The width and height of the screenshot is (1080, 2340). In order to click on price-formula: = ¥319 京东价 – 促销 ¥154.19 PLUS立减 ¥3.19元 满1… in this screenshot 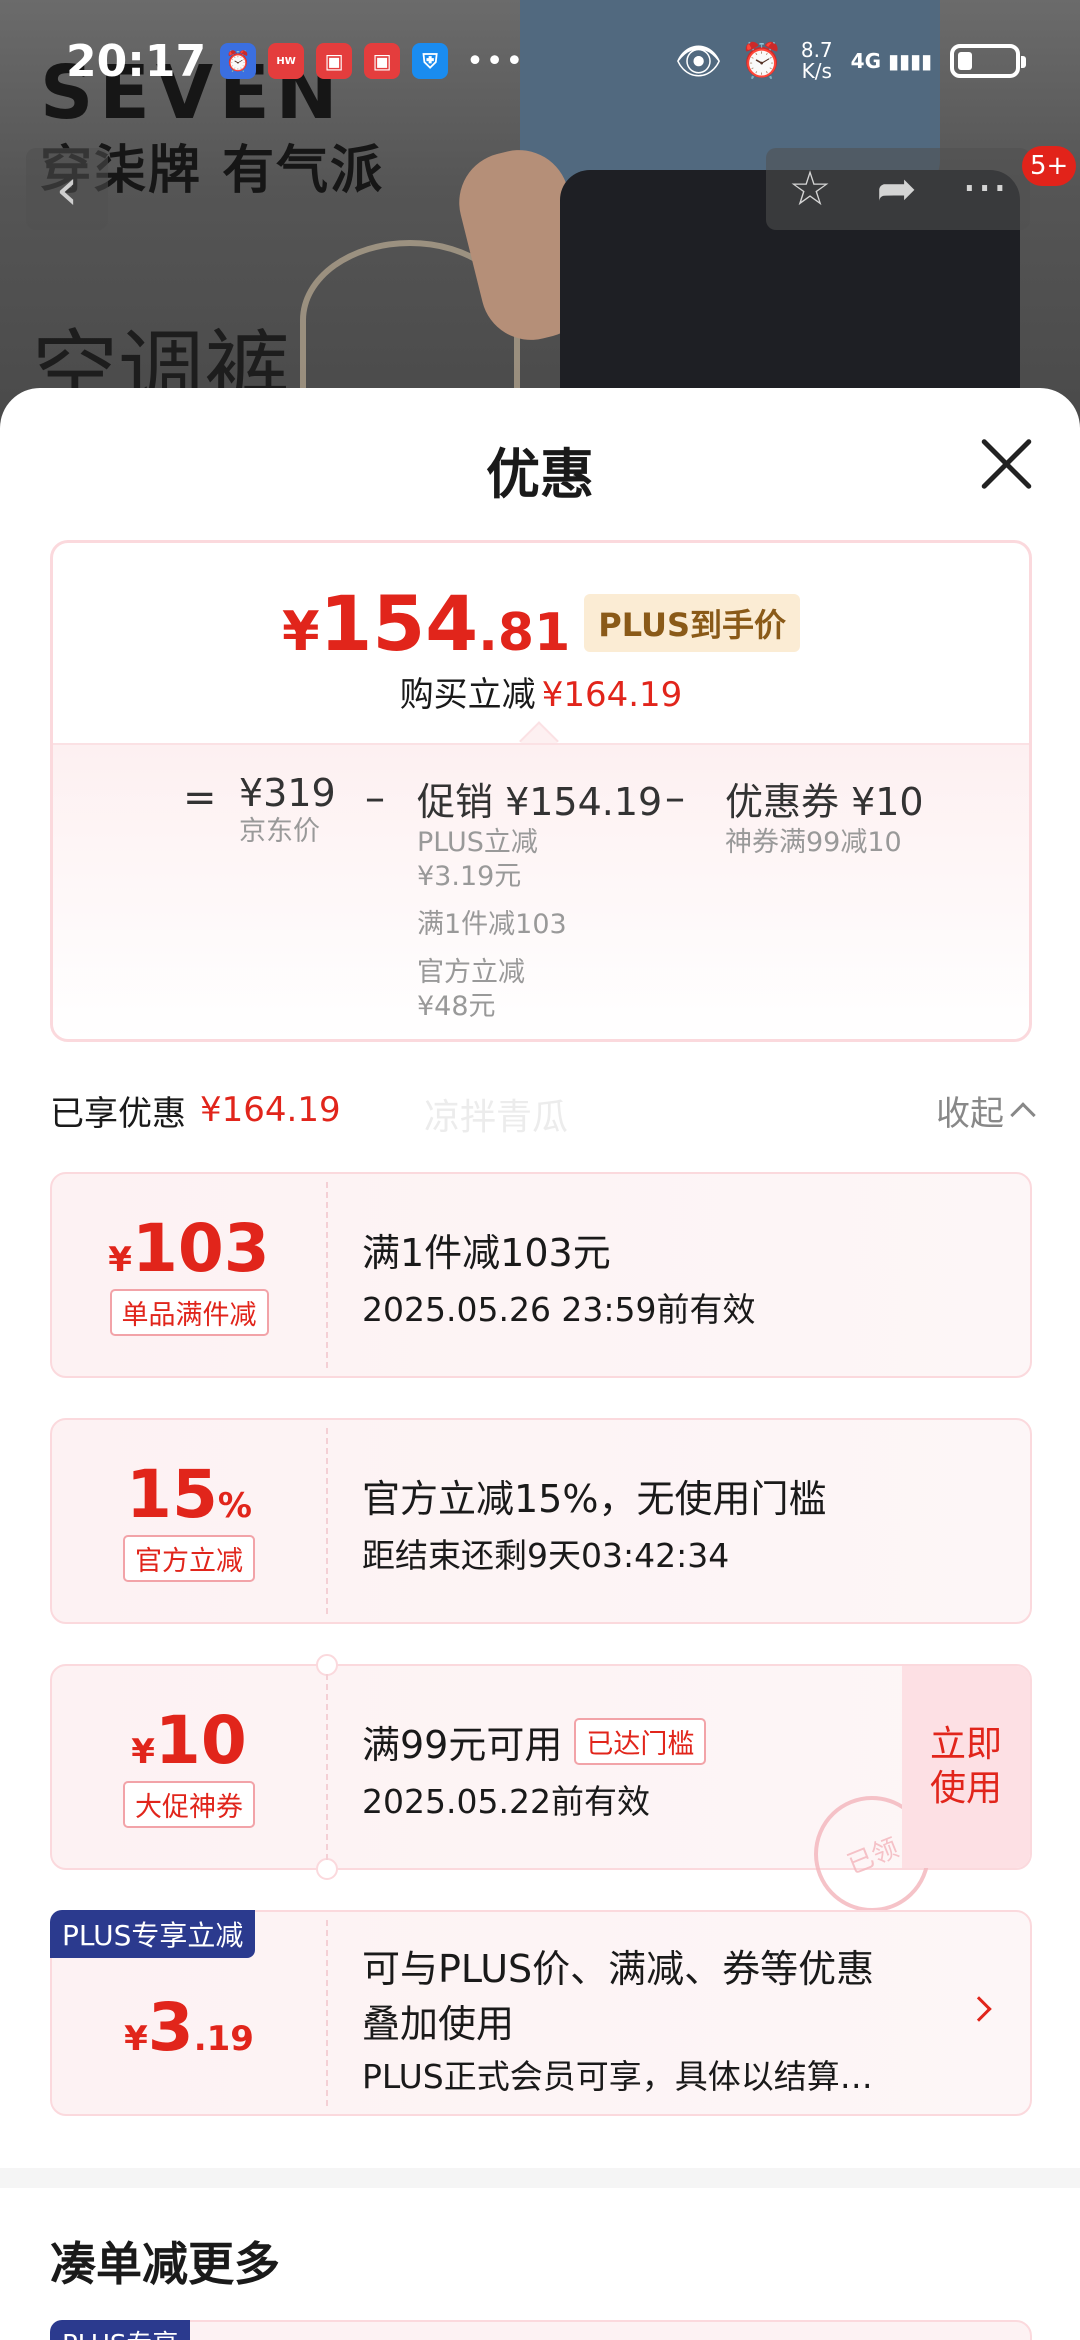, I will do `click(541, 891)`.